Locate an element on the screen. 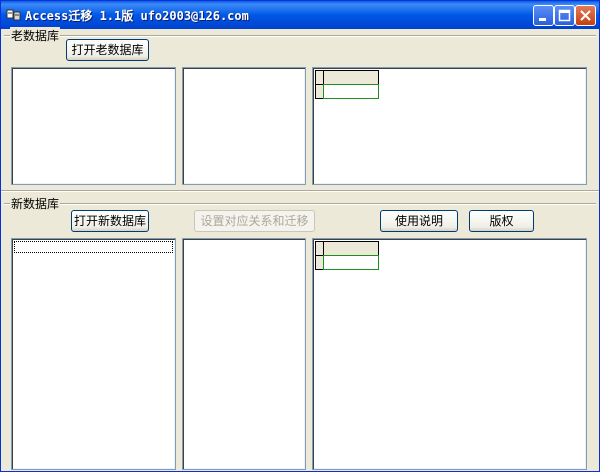 Image resolution: width=600 pixels, height=472 pixels. copyright-button: 版权 is located at coordinates (501, 221).